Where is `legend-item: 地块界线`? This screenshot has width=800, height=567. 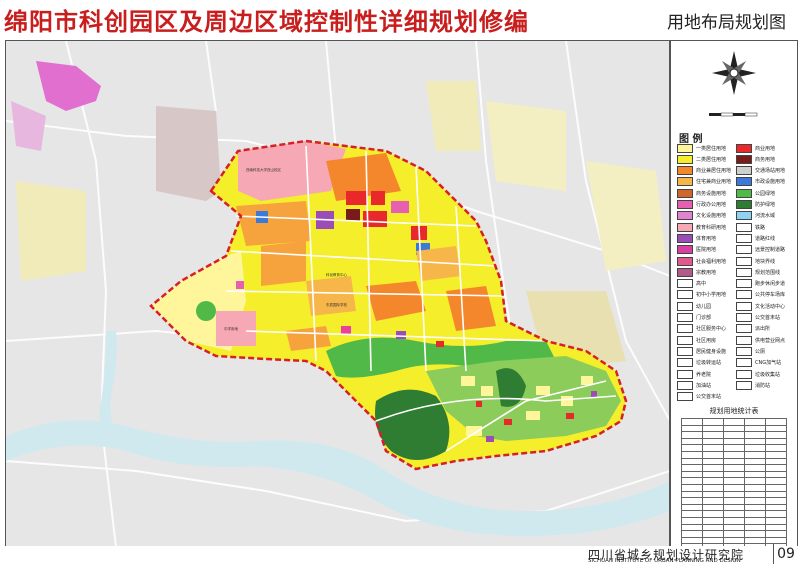
legend-item: 地块界线 is located at coordinates (756, 261).